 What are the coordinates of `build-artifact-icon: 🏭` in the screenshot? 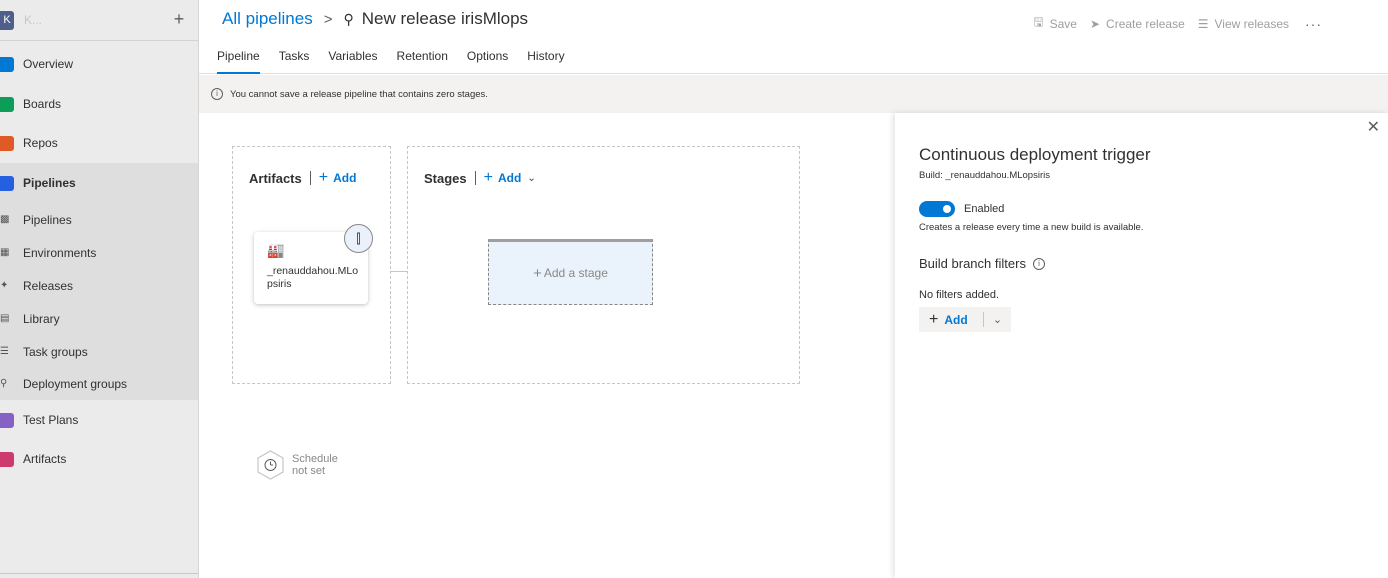 It's located at (276, 250).